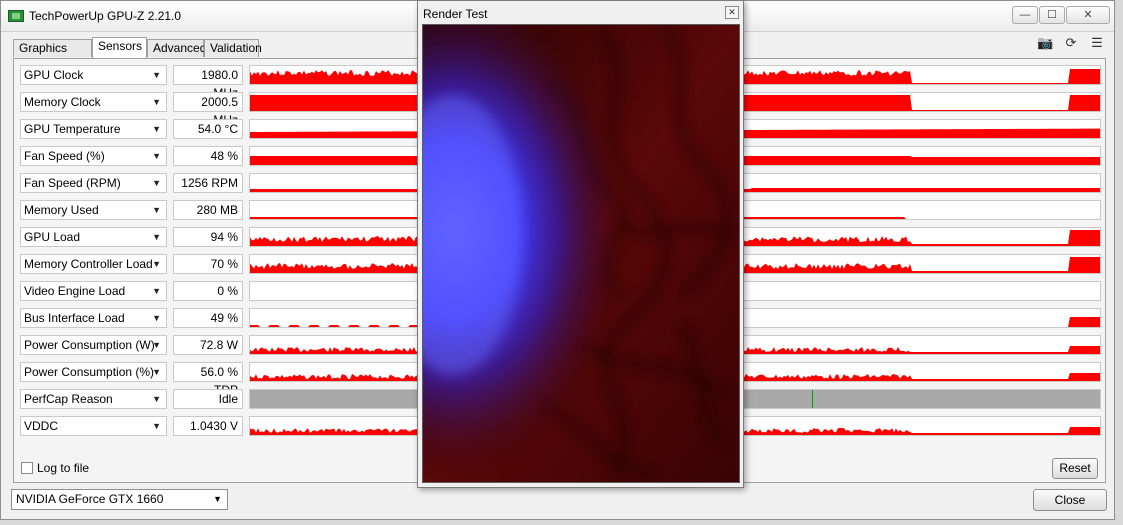  Describe the element at coordinates (208, 109) in the screenshot. I see `sensor-value: 2000.5 MHz` at that location.